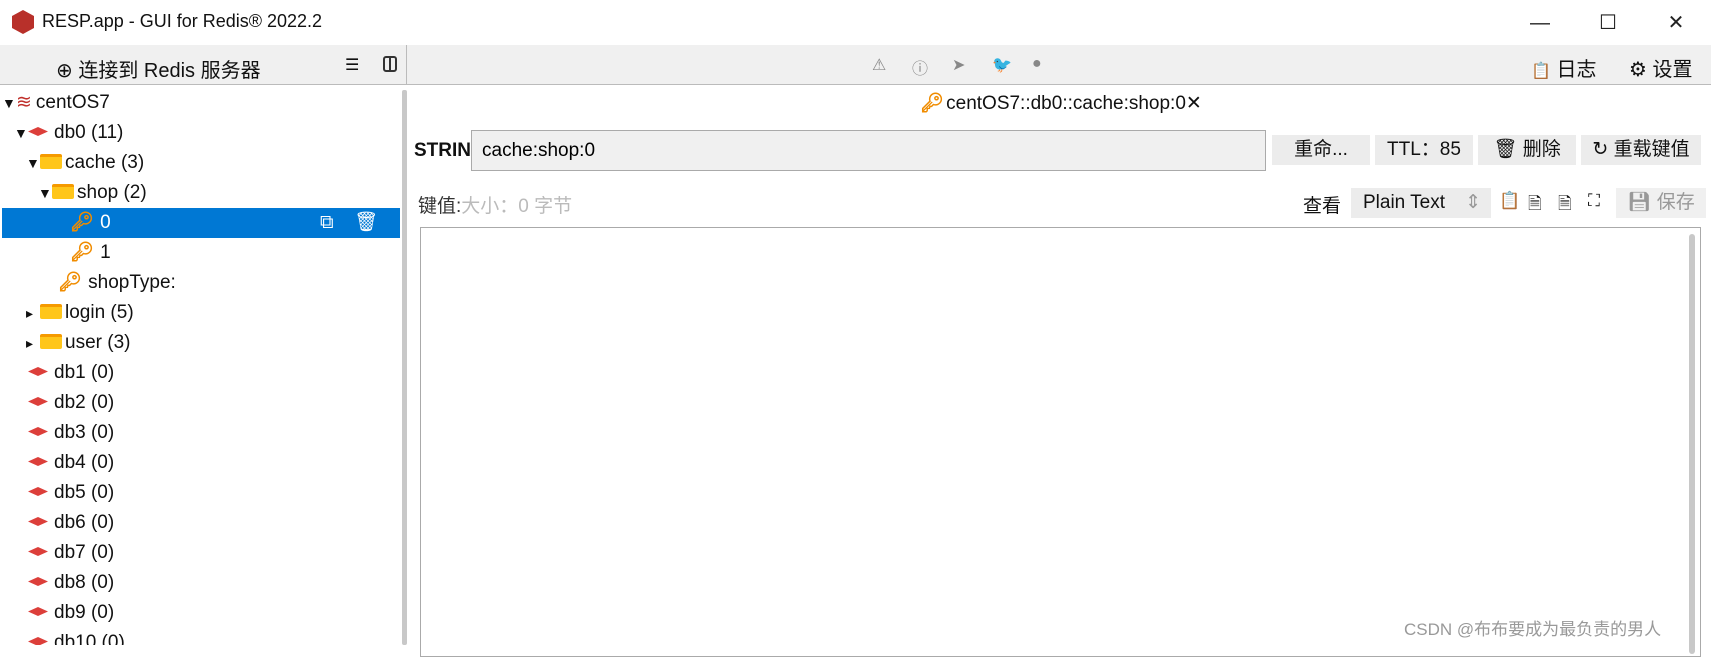  I want to click on chevron-updown-icon: ⇕, so click(1473, 202).